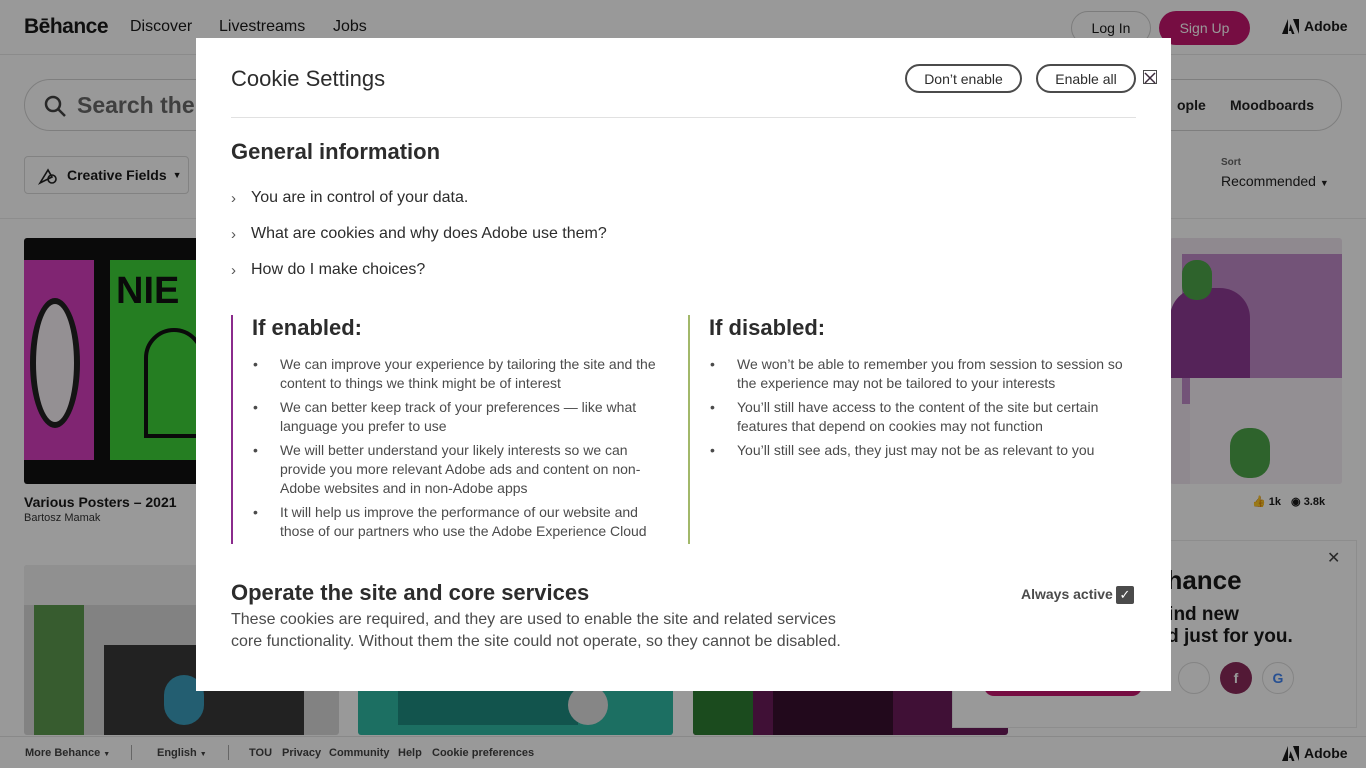  What do you see at coordinates (360, 197) in the screenshot?
I see `accordion-label: You are in control of your data.` at bounding box center [360, 197].